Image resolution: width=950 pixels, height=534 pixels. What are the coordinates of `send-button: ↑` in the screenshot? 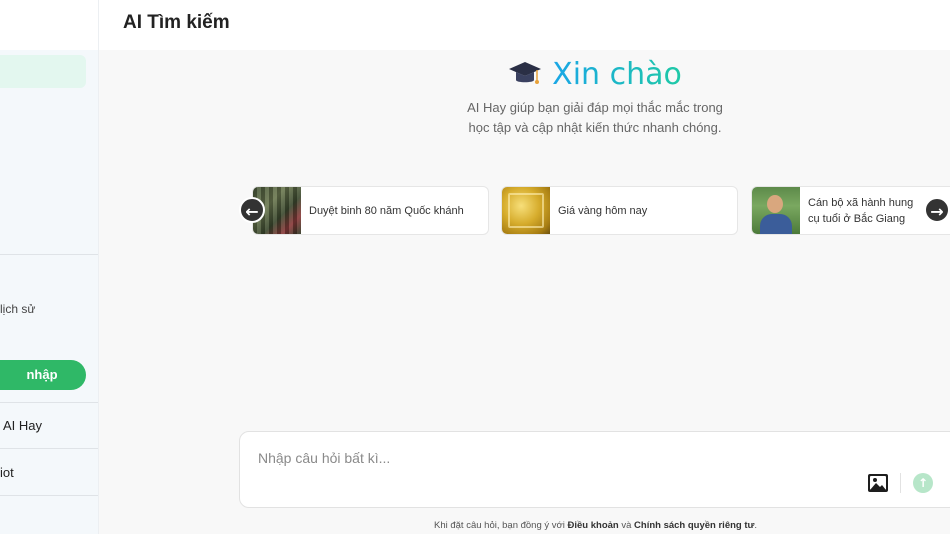 It's located at (923, 483).